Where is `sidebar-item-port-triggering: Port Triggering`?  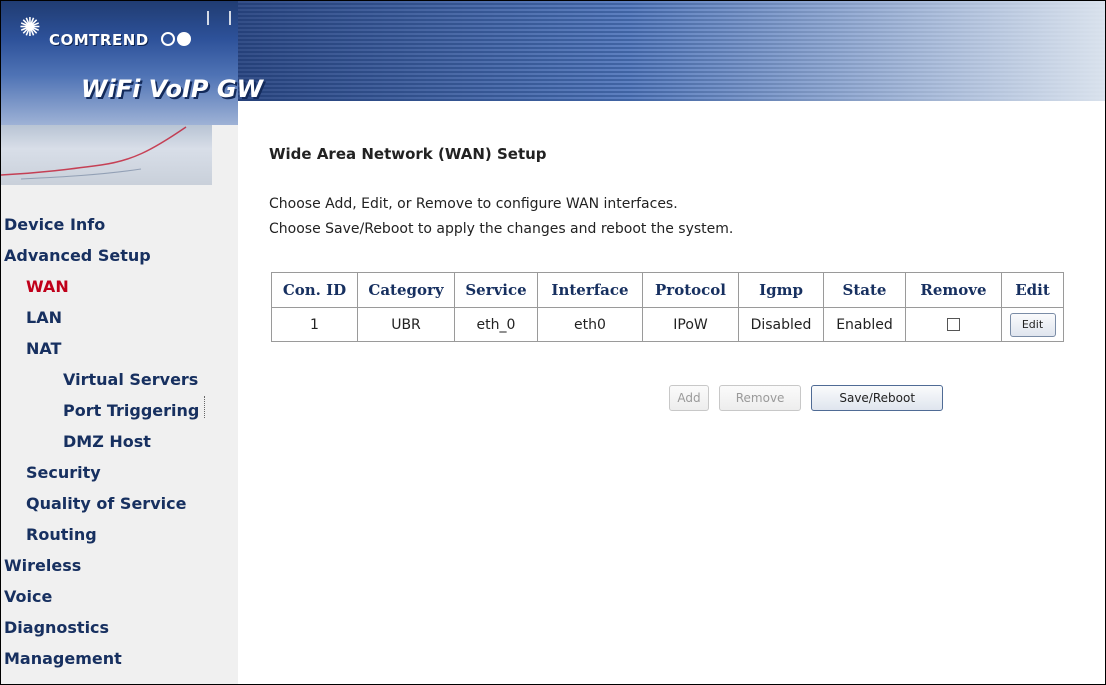 sidebar-item-port-triggering: Port Triggering is located at coordinates (100, 410).